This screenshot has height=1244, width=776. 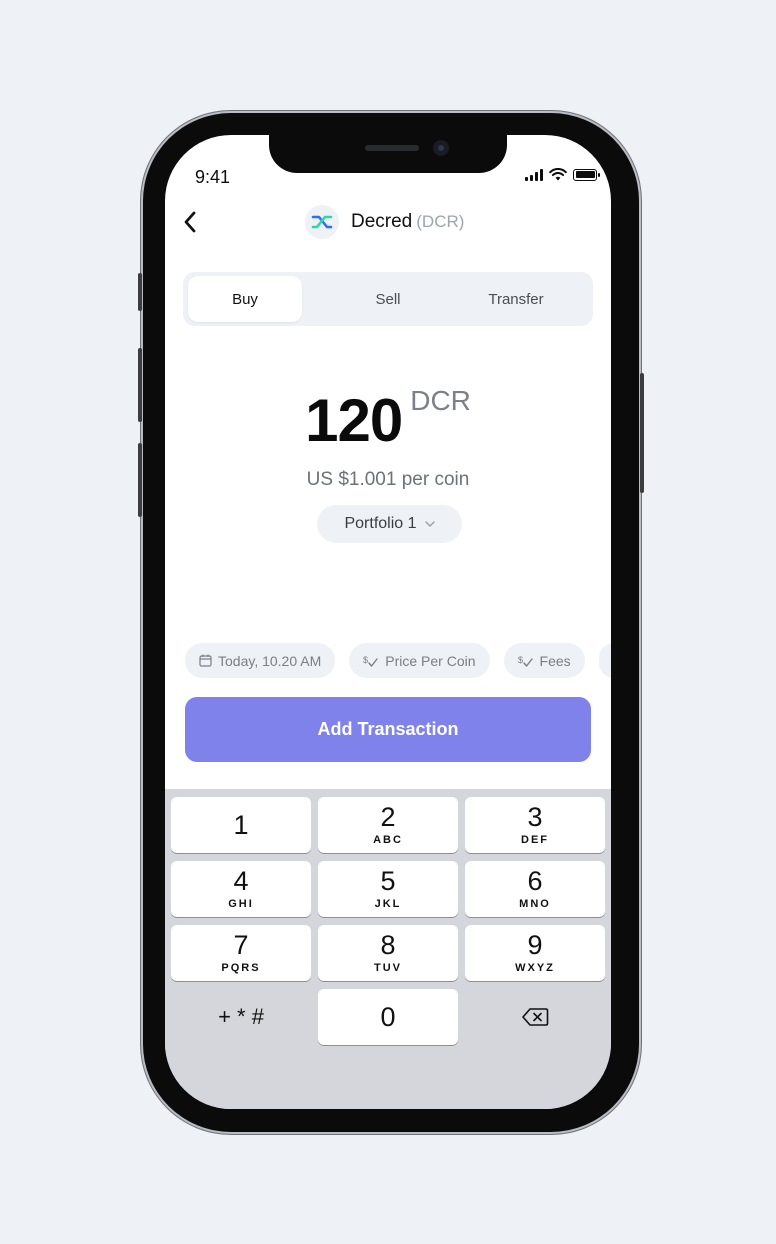 What do you see at coordinates (322, 222) in the screenshot?
I see `decred-logo-icon` at bounding box center [322, 222].